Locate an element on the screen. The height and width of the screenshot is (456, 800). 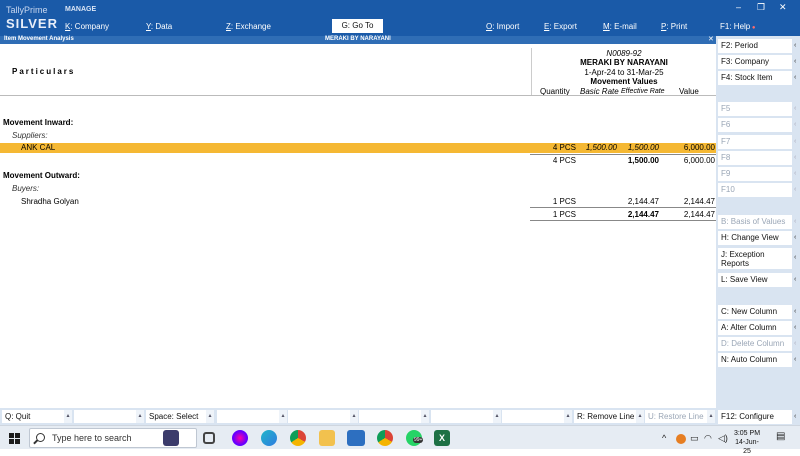
menu-help: F1: Help ● is located at coordinates (738, 26).